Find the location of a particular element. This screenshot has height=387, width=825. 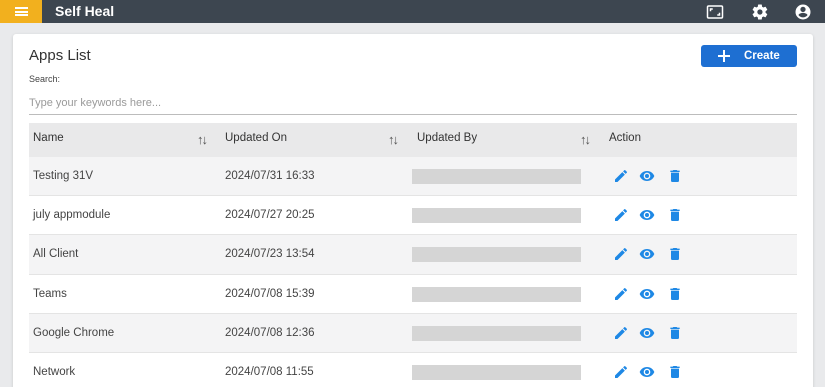

table-row: All Client 2024/07/23 13:54 is located at coordinates (413, 255).